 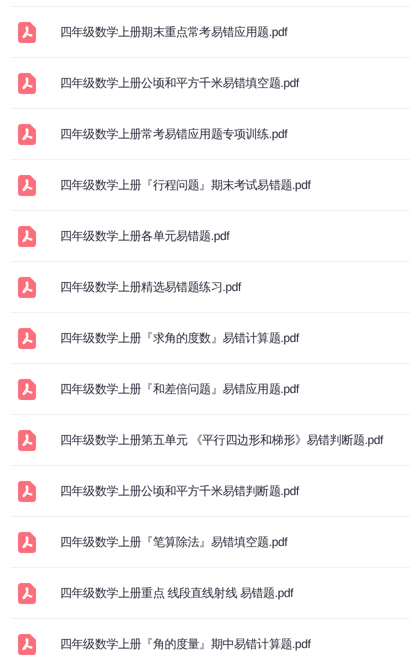 I want to click on file-row: 四年级数学上册『角的度量』期中易错计算题.pdf, so click(x=210, y=643).